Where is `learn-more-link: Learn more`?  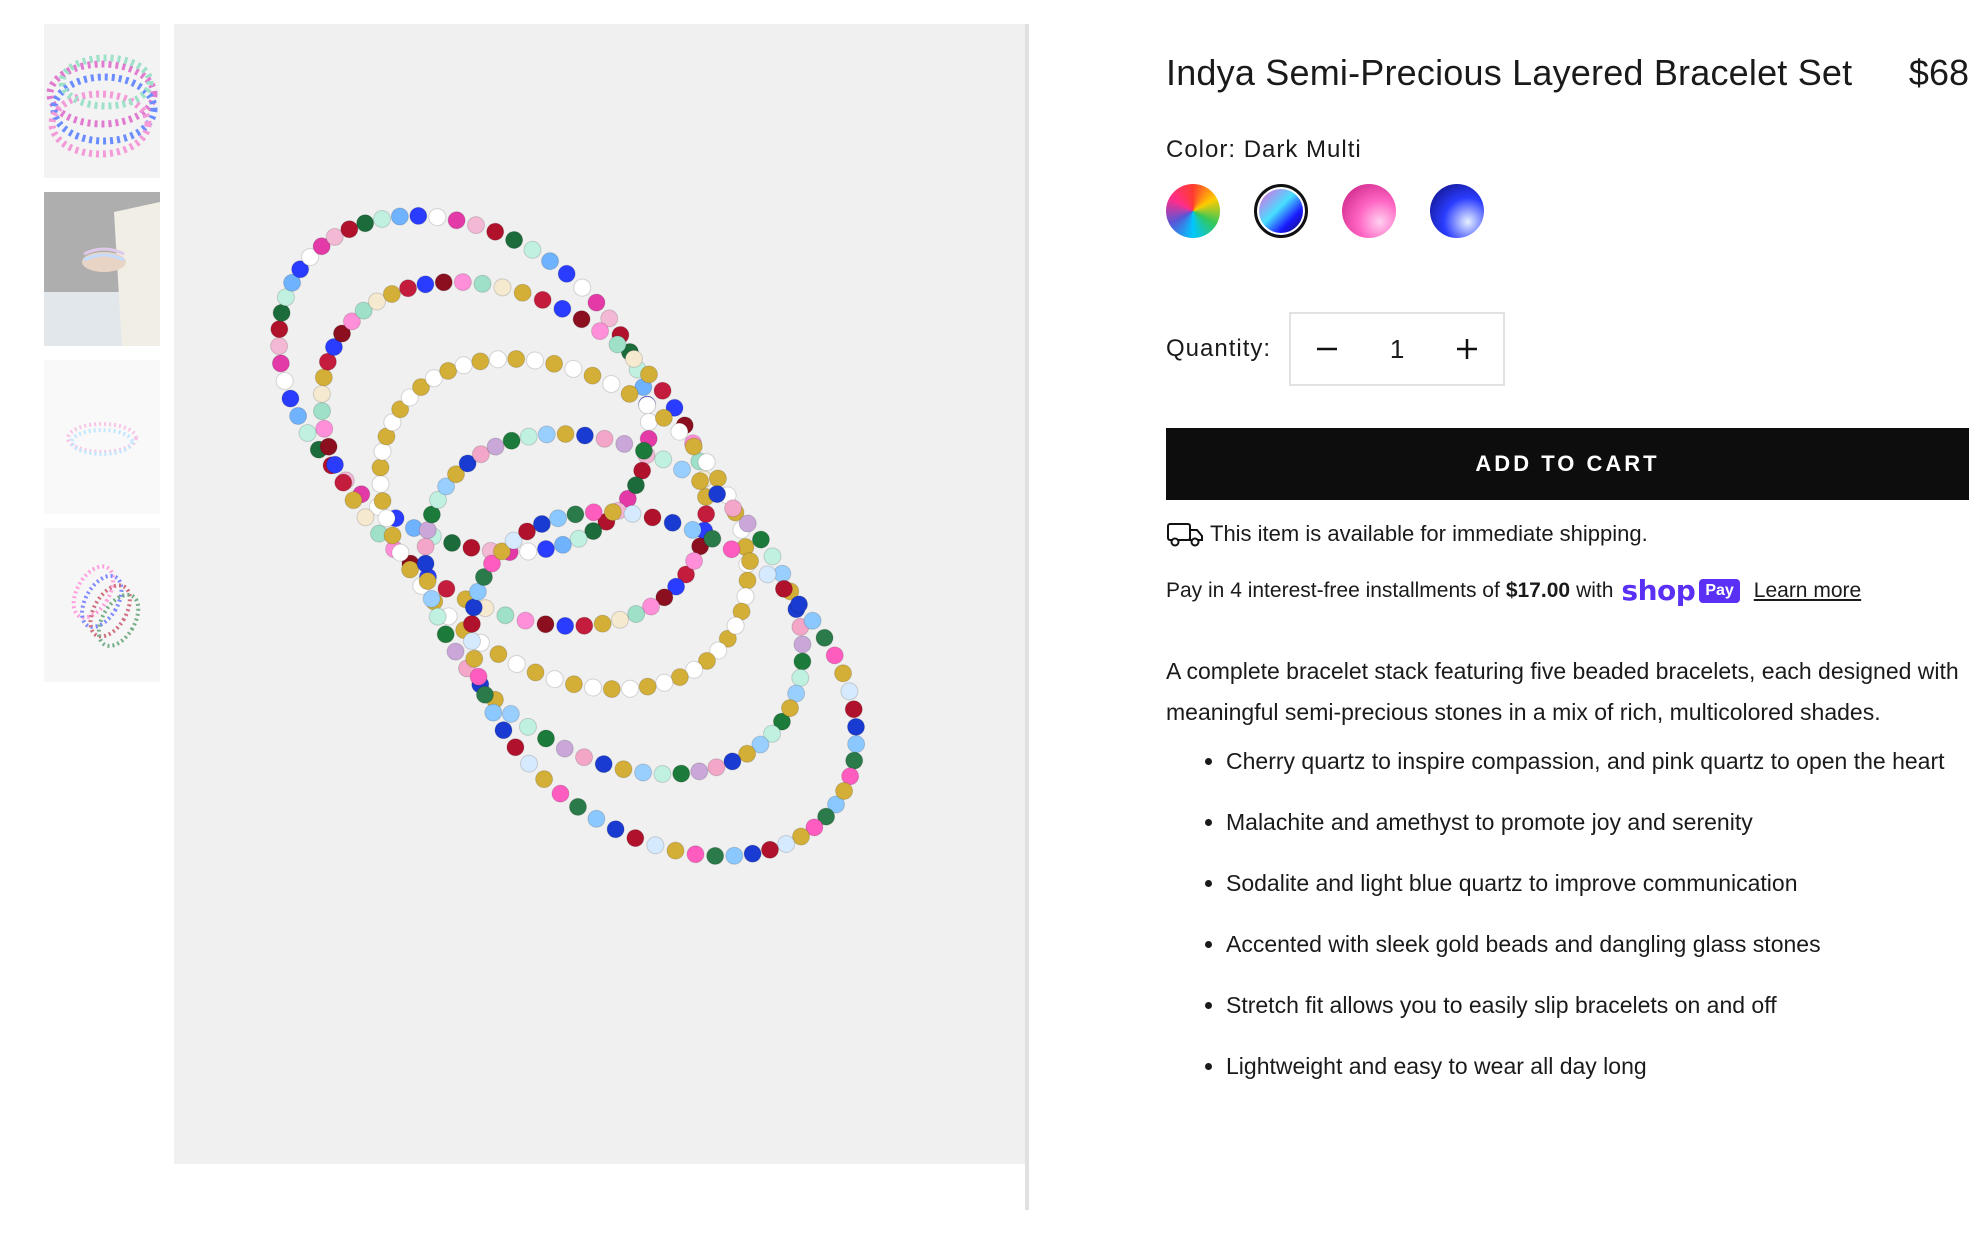
learn-more-link: Learn more is located at coordinates (1807, 591).